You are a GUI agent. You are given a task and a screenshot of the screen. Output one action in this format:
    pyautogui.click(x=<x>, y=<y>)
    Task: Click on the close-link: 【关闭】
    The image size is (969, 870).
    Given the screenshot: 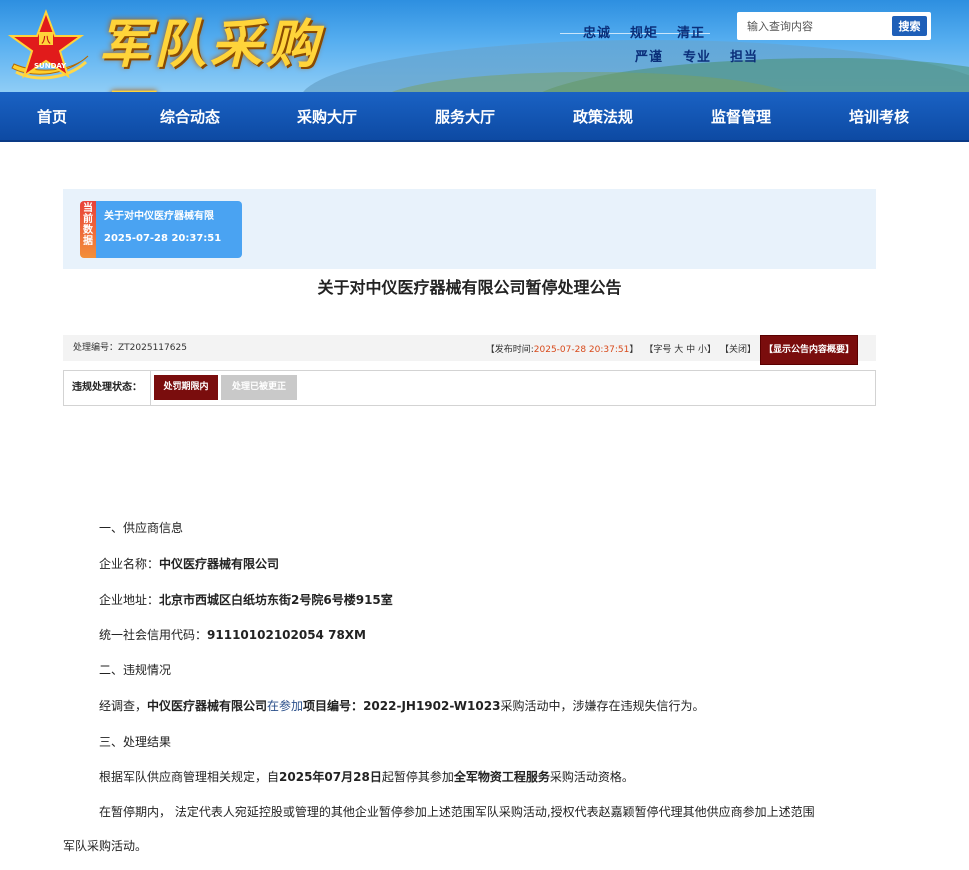 What is the action you would take?
    pyautogui.click(x=738, y=350)
    